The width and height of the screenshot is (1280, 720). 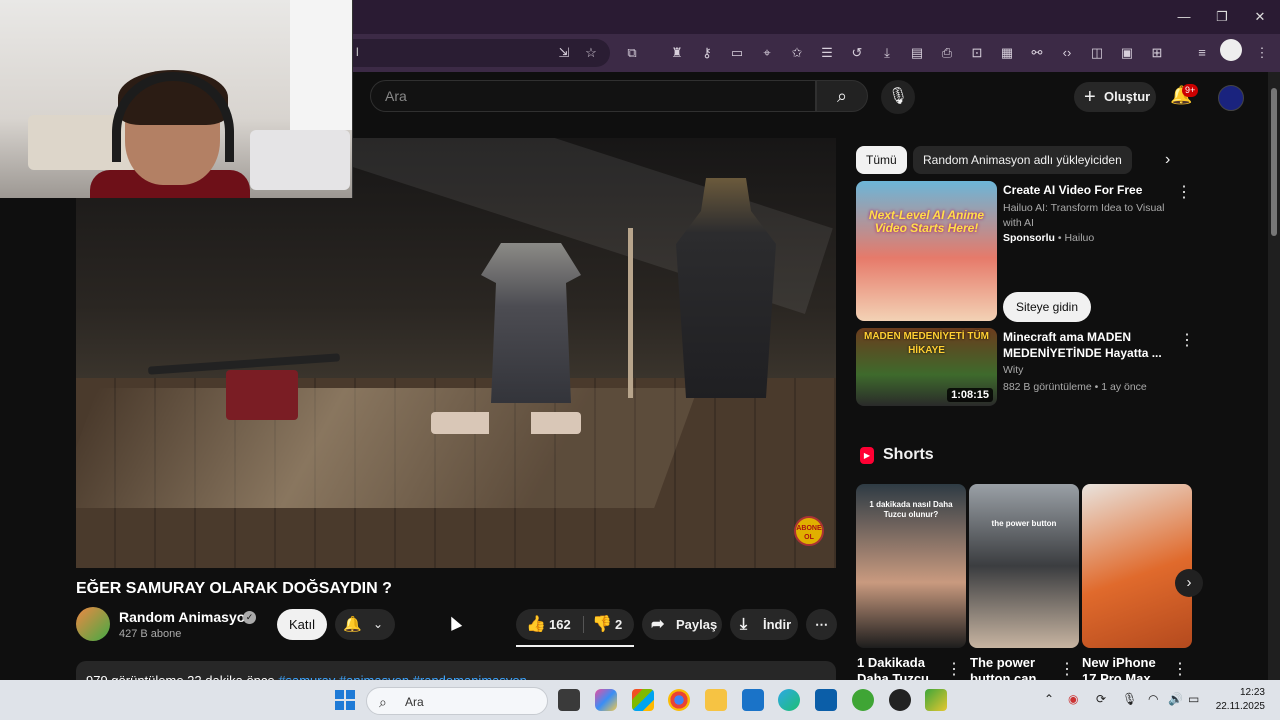 I want to click on outlook-icon, so click(x=753, y=700).